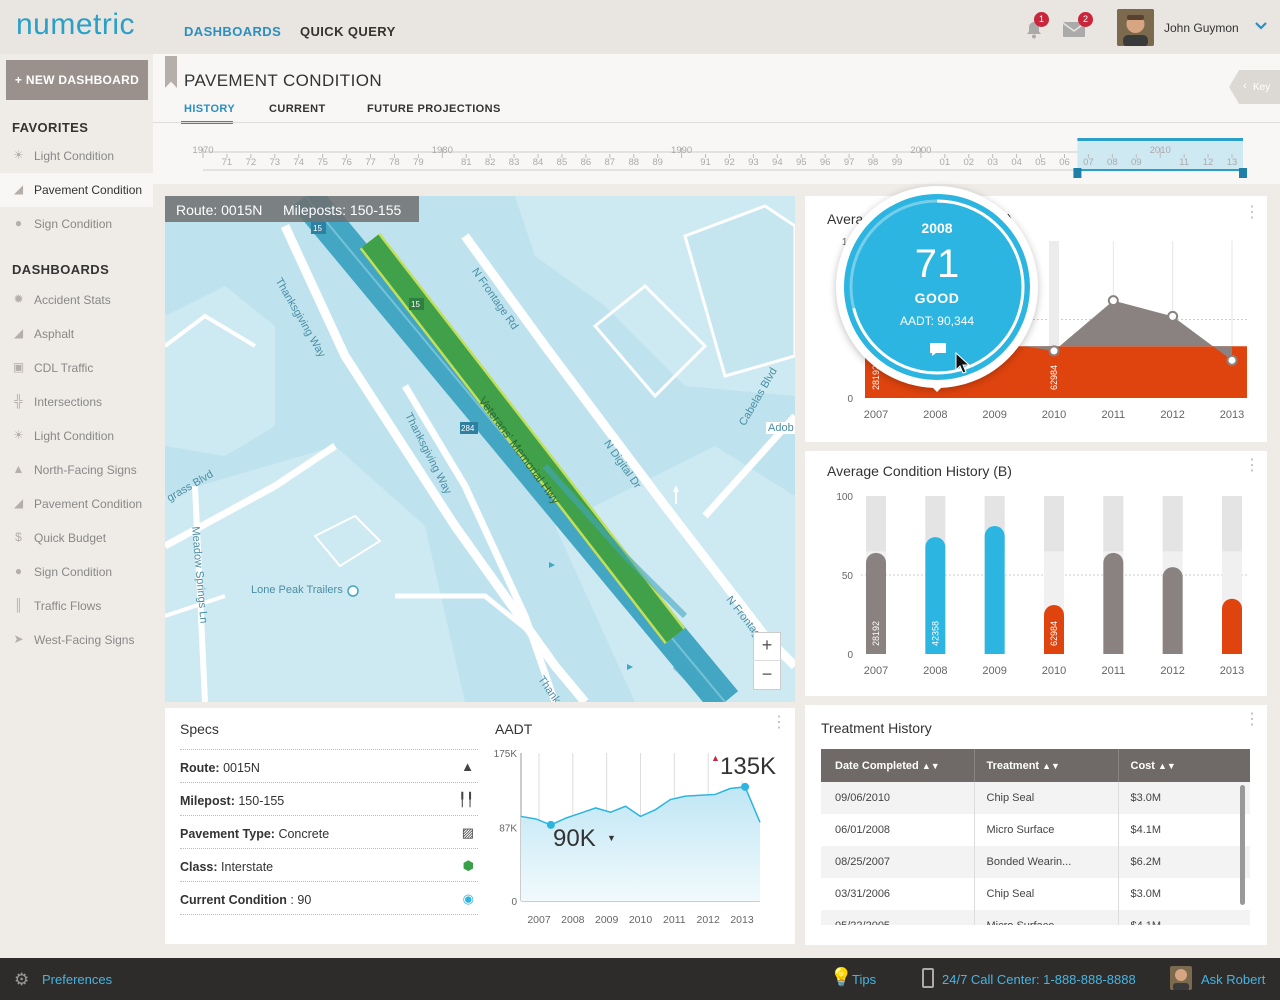 This screenshot has width=1280, height=1000. Describe the element at coordinates (767, 646) in the screenshot. I see `zoom-in-button: +` at that location.